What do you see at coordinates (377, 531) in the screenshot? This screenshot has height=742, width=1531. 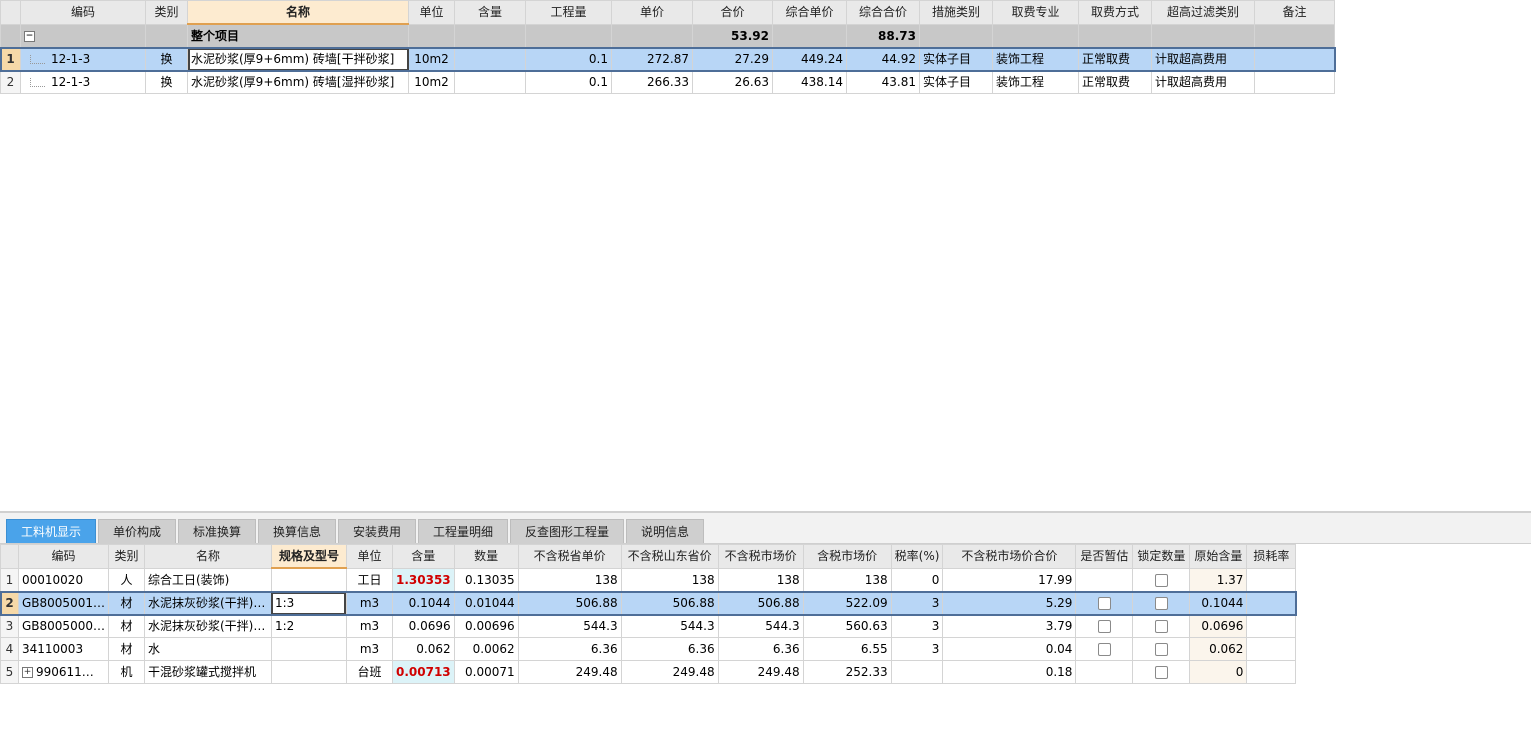 I see `tab-install-fee: 安装费用` at bounding box center [377, 531].